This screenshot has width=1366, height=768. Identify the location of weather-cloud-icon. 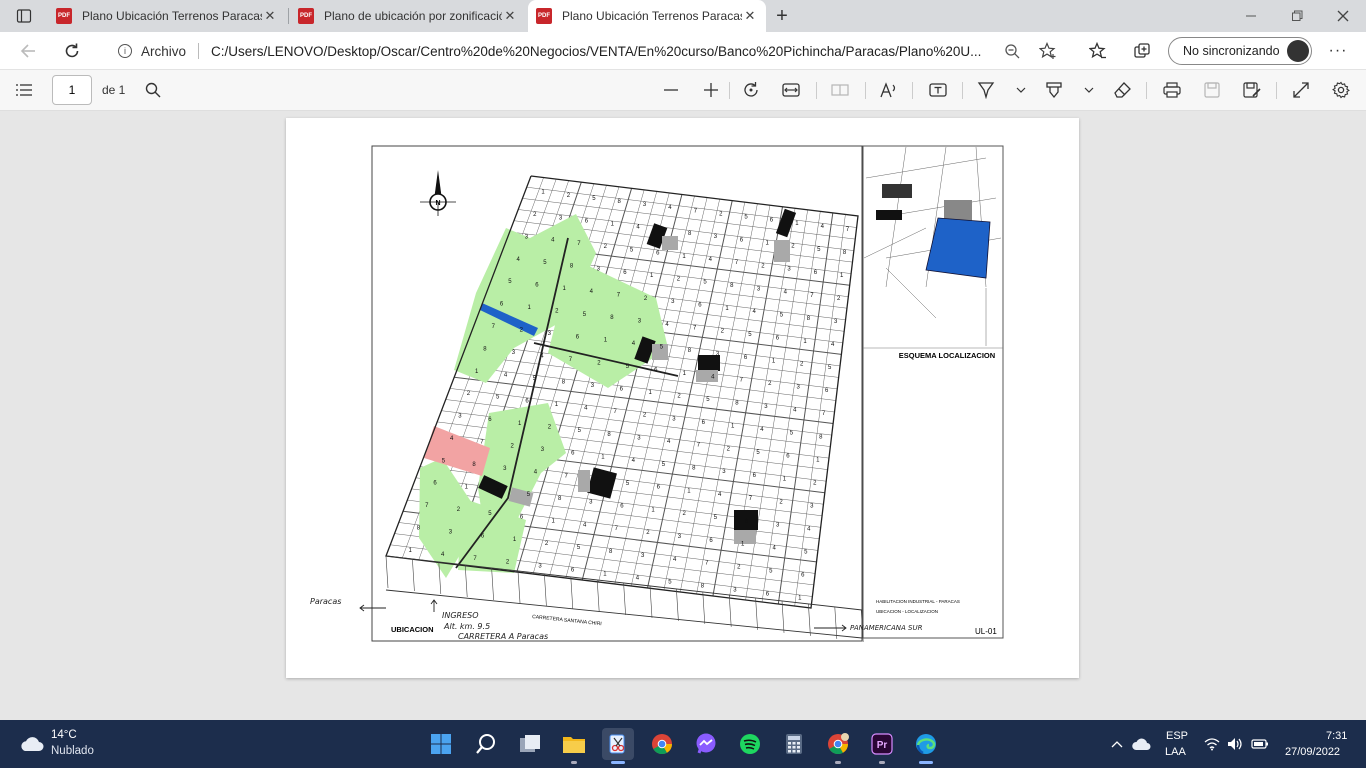
(32, 744).